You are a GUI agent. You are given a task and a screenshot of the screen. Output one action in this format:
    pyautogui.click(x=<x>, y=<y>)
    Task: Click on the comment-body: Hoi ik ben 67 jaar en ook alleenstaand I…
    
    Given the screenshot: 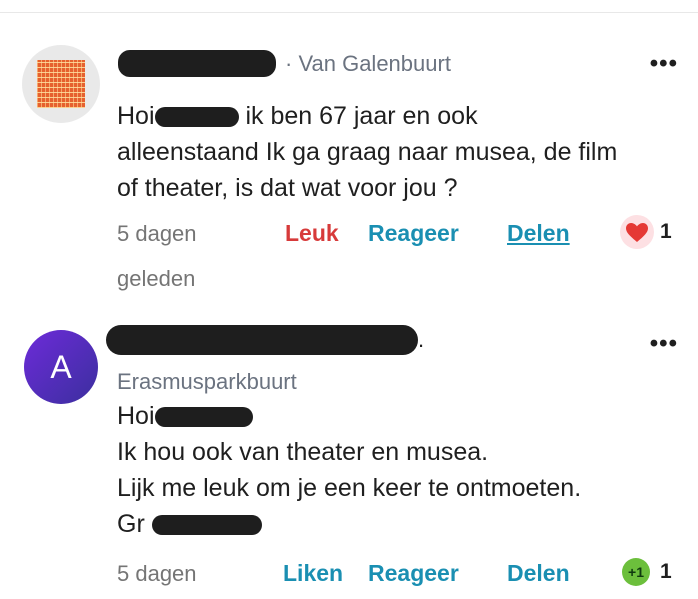 What is the action you would take?
    pyautogui.click(x=367, y=152)
    